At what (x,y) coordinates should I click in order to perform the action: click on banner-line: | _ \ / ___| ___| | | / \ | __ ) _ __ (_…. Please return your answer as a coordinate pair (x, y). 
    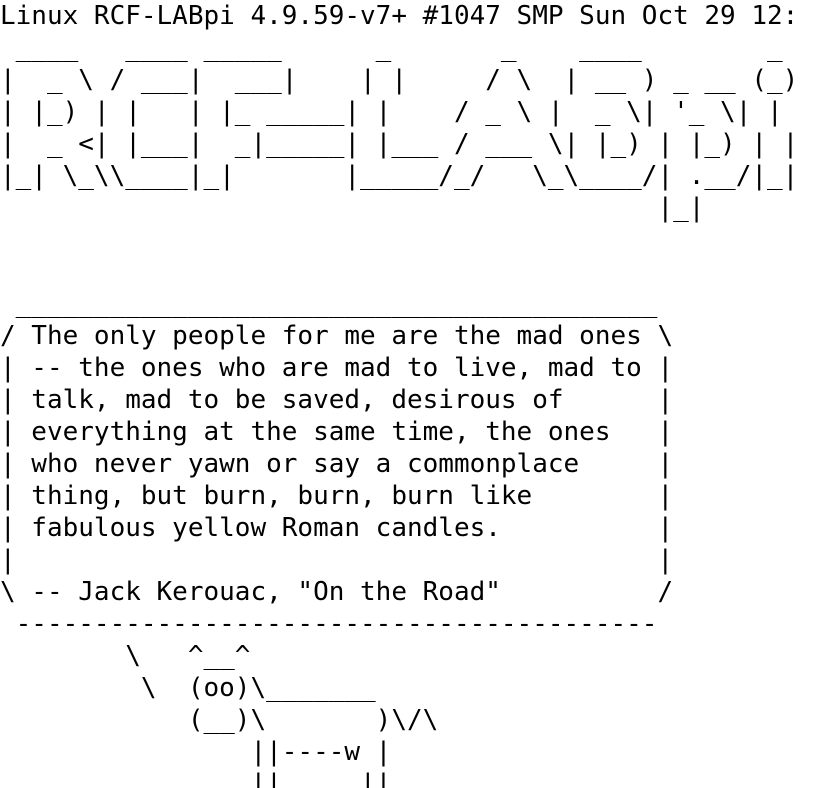
    Looking at the image, I should click on (399, 80).